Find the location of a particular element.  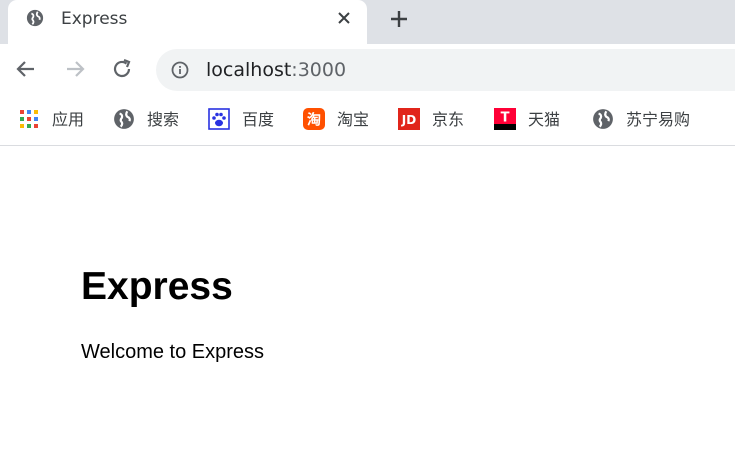

bookmark-taobao: 淘 淘宝 is located at coordinates (340, 120).